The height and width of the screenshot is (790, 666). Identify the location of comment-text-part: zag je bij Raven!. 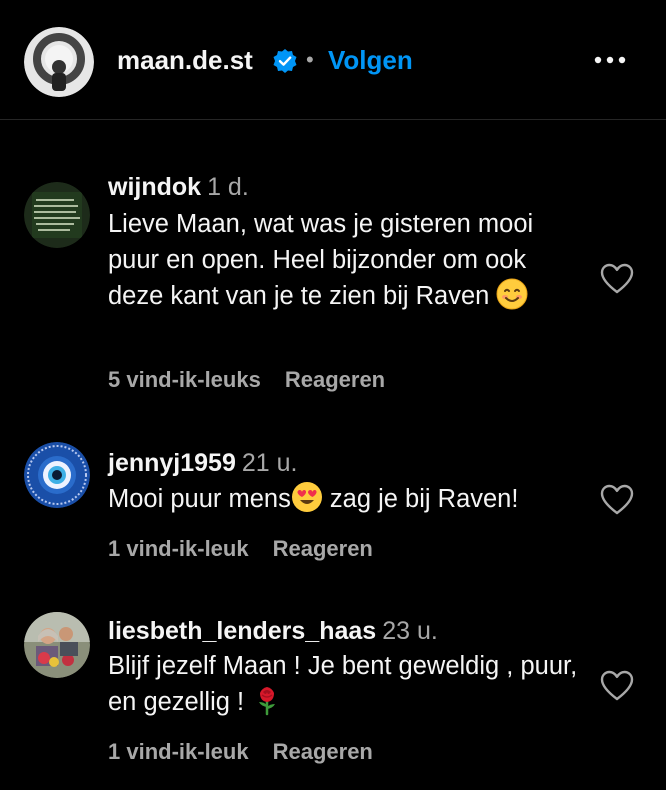
(420, 499).